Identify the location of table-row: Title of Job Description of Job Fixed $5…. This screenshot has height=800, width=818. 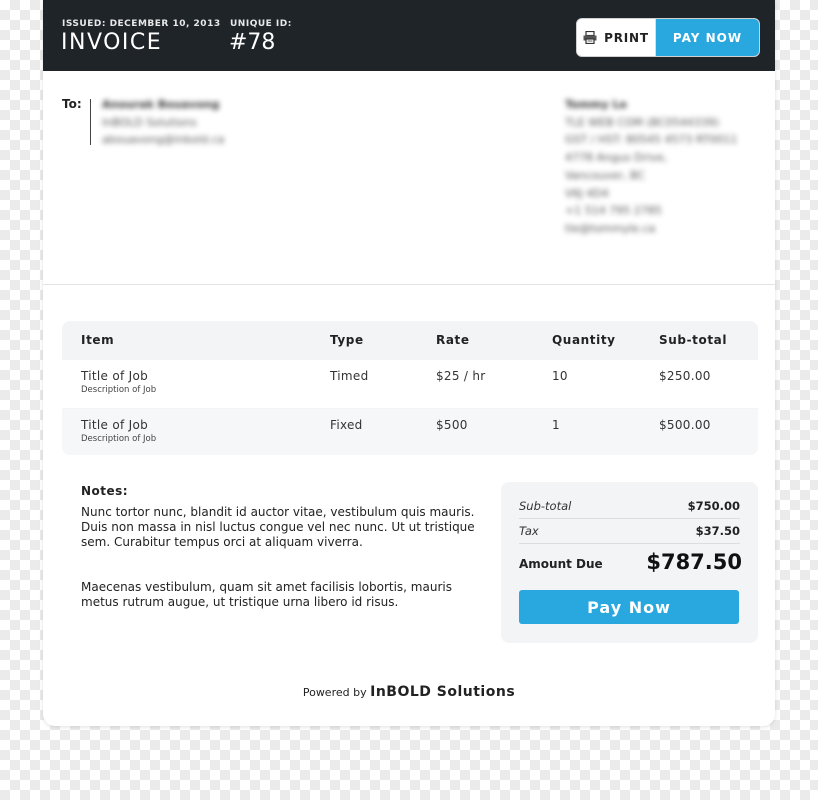
(410, 432).